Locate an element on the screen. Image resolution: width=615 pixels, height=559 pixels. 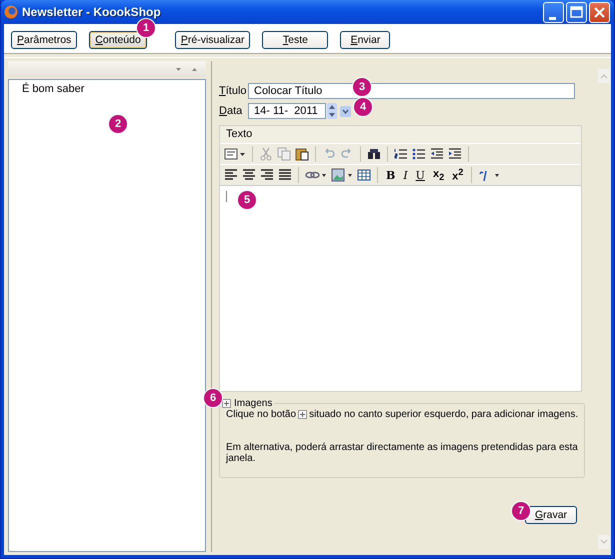
help-text: Em alternativa, poderá arrastar directamente as imagens pretendidas para esta janela. is located at coordinates (402, 453).